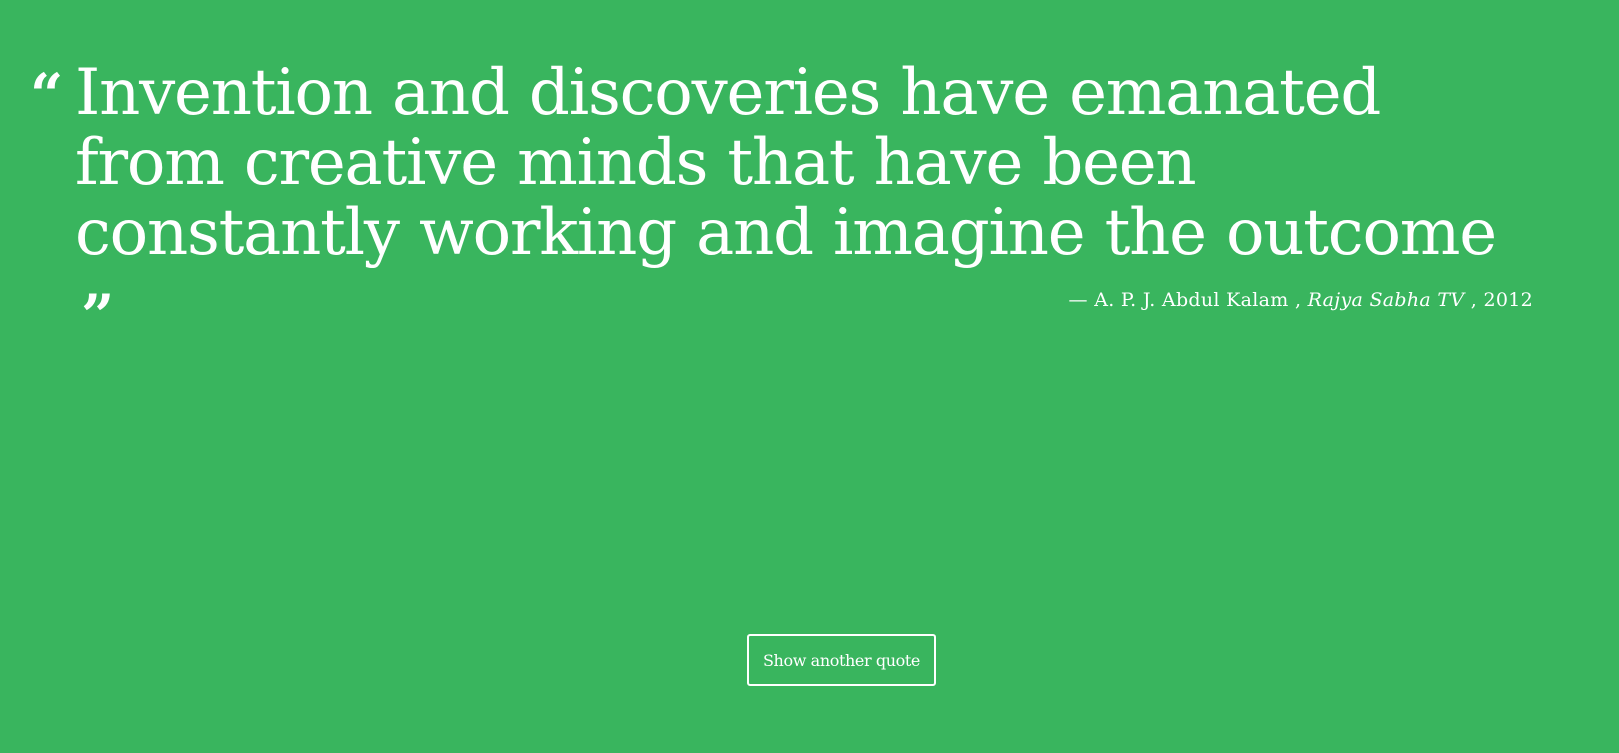 The height and width of the screenshot is (753, 1619). Describe the element at coordinates (47, 95) in the screenshot. I see `open-quote-icon: “` at that location.